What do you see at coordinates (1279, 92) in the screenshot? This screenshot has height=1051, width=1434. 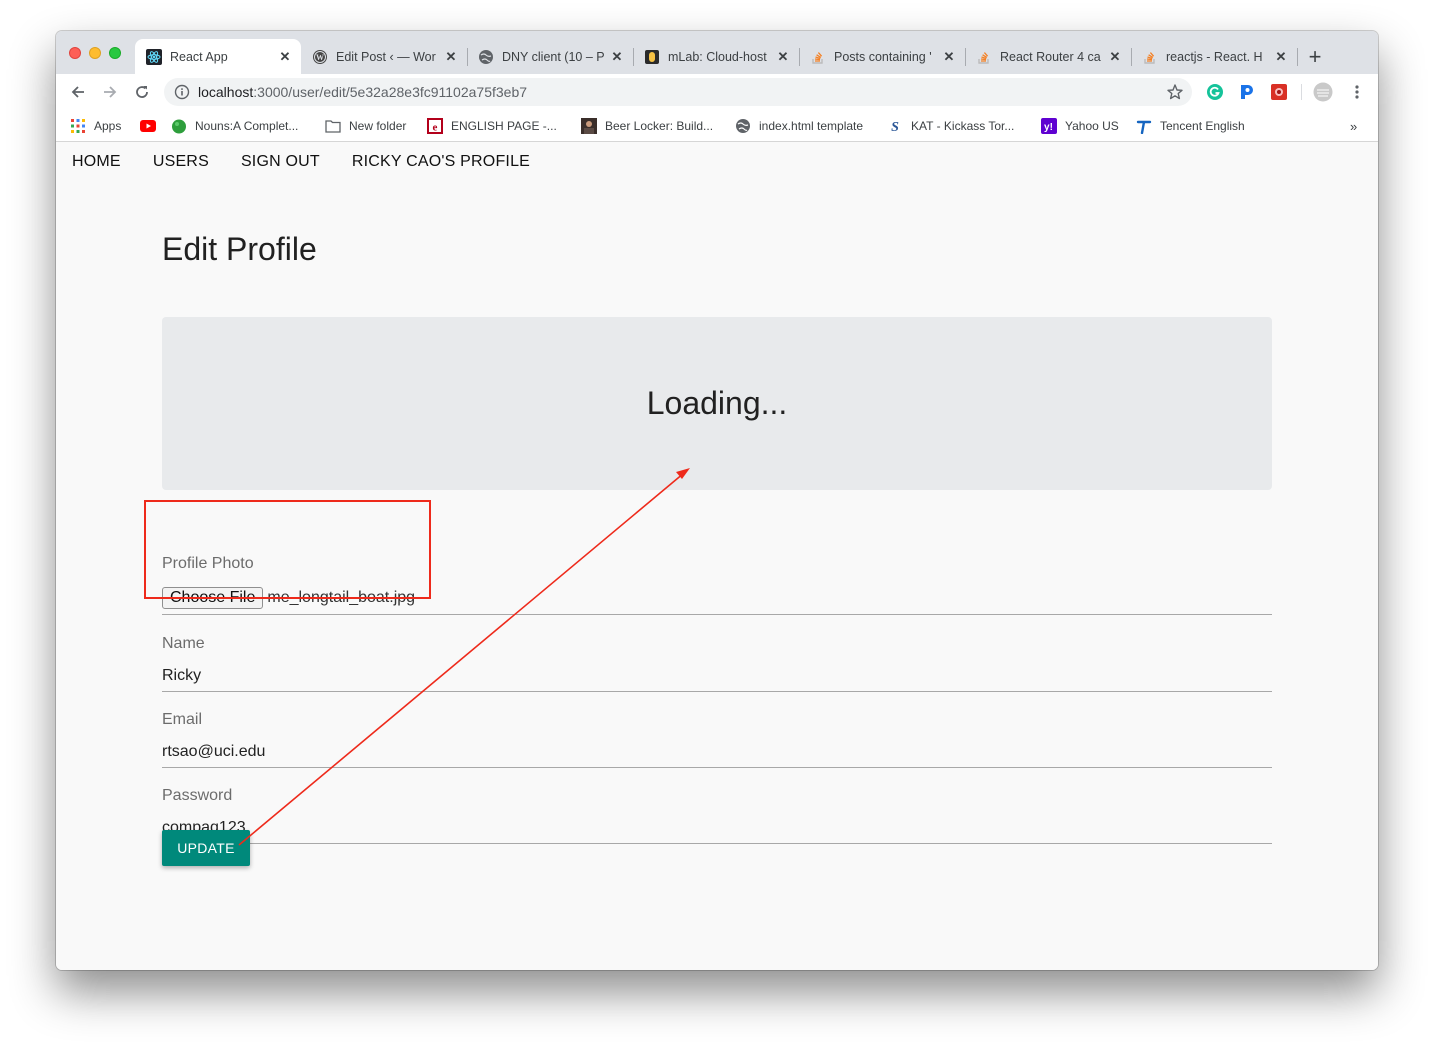 I see `extension-red-icon` at bounding box center [1279, 92].